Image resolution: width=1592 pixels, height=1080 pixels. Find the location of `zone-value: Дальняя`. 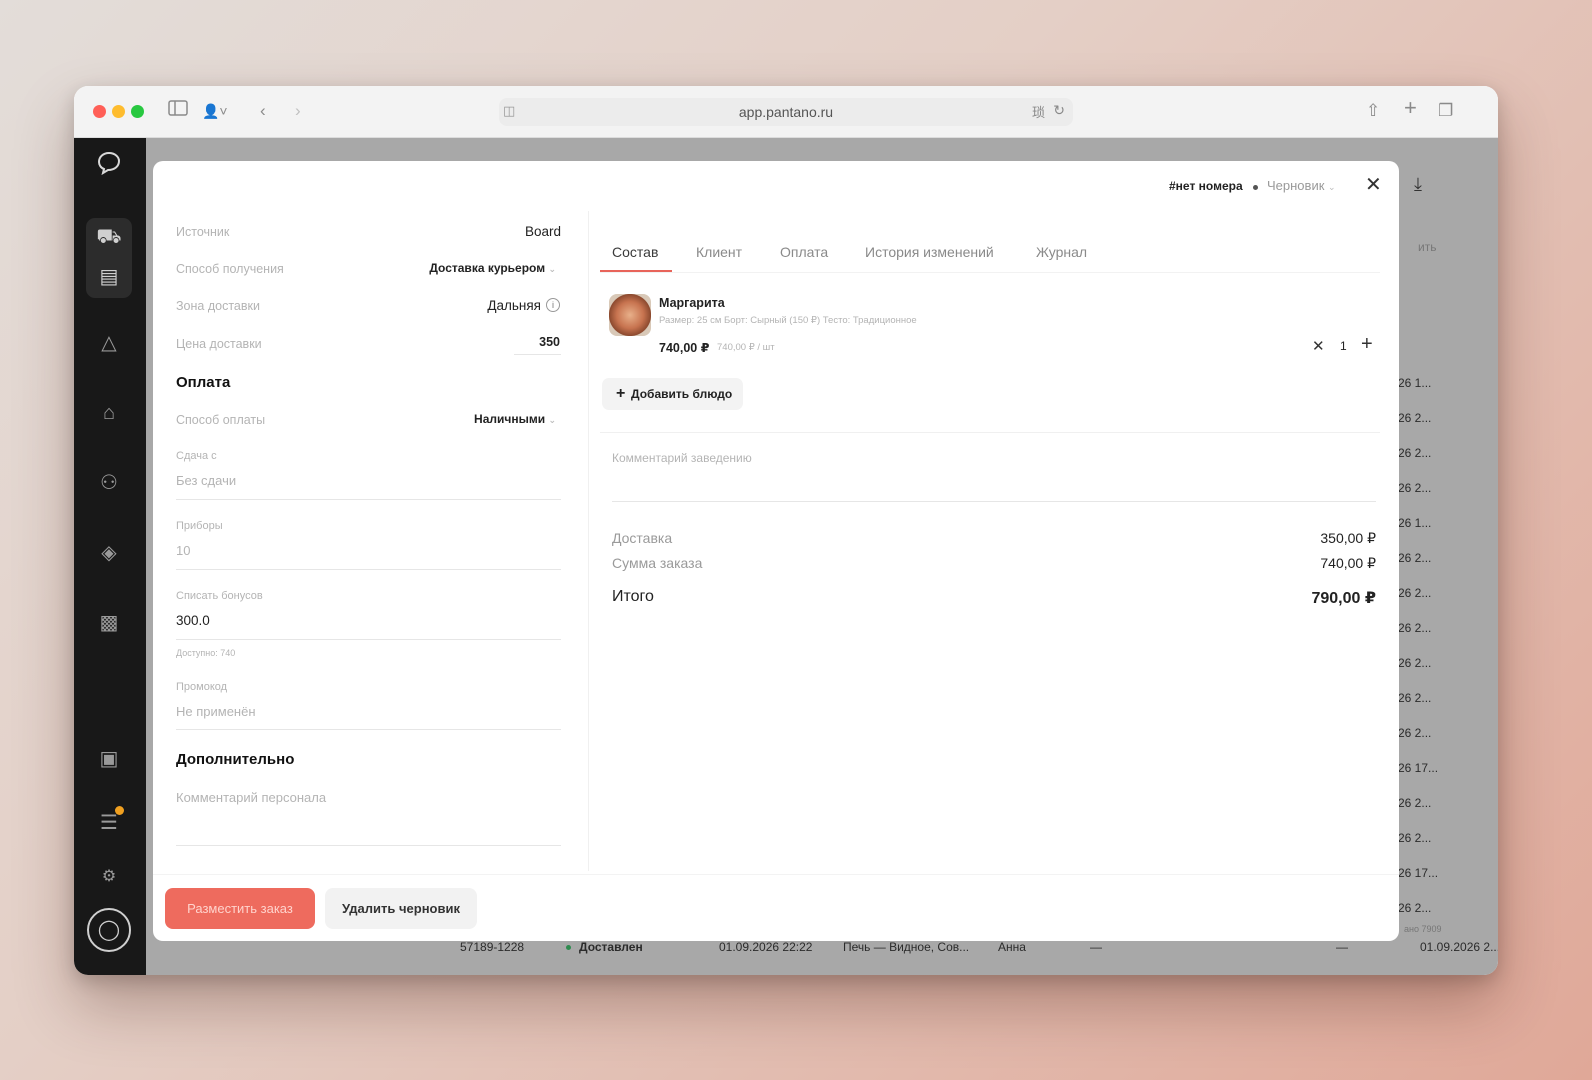

zone-value: Дальняя is located at coordinates (514, 305).